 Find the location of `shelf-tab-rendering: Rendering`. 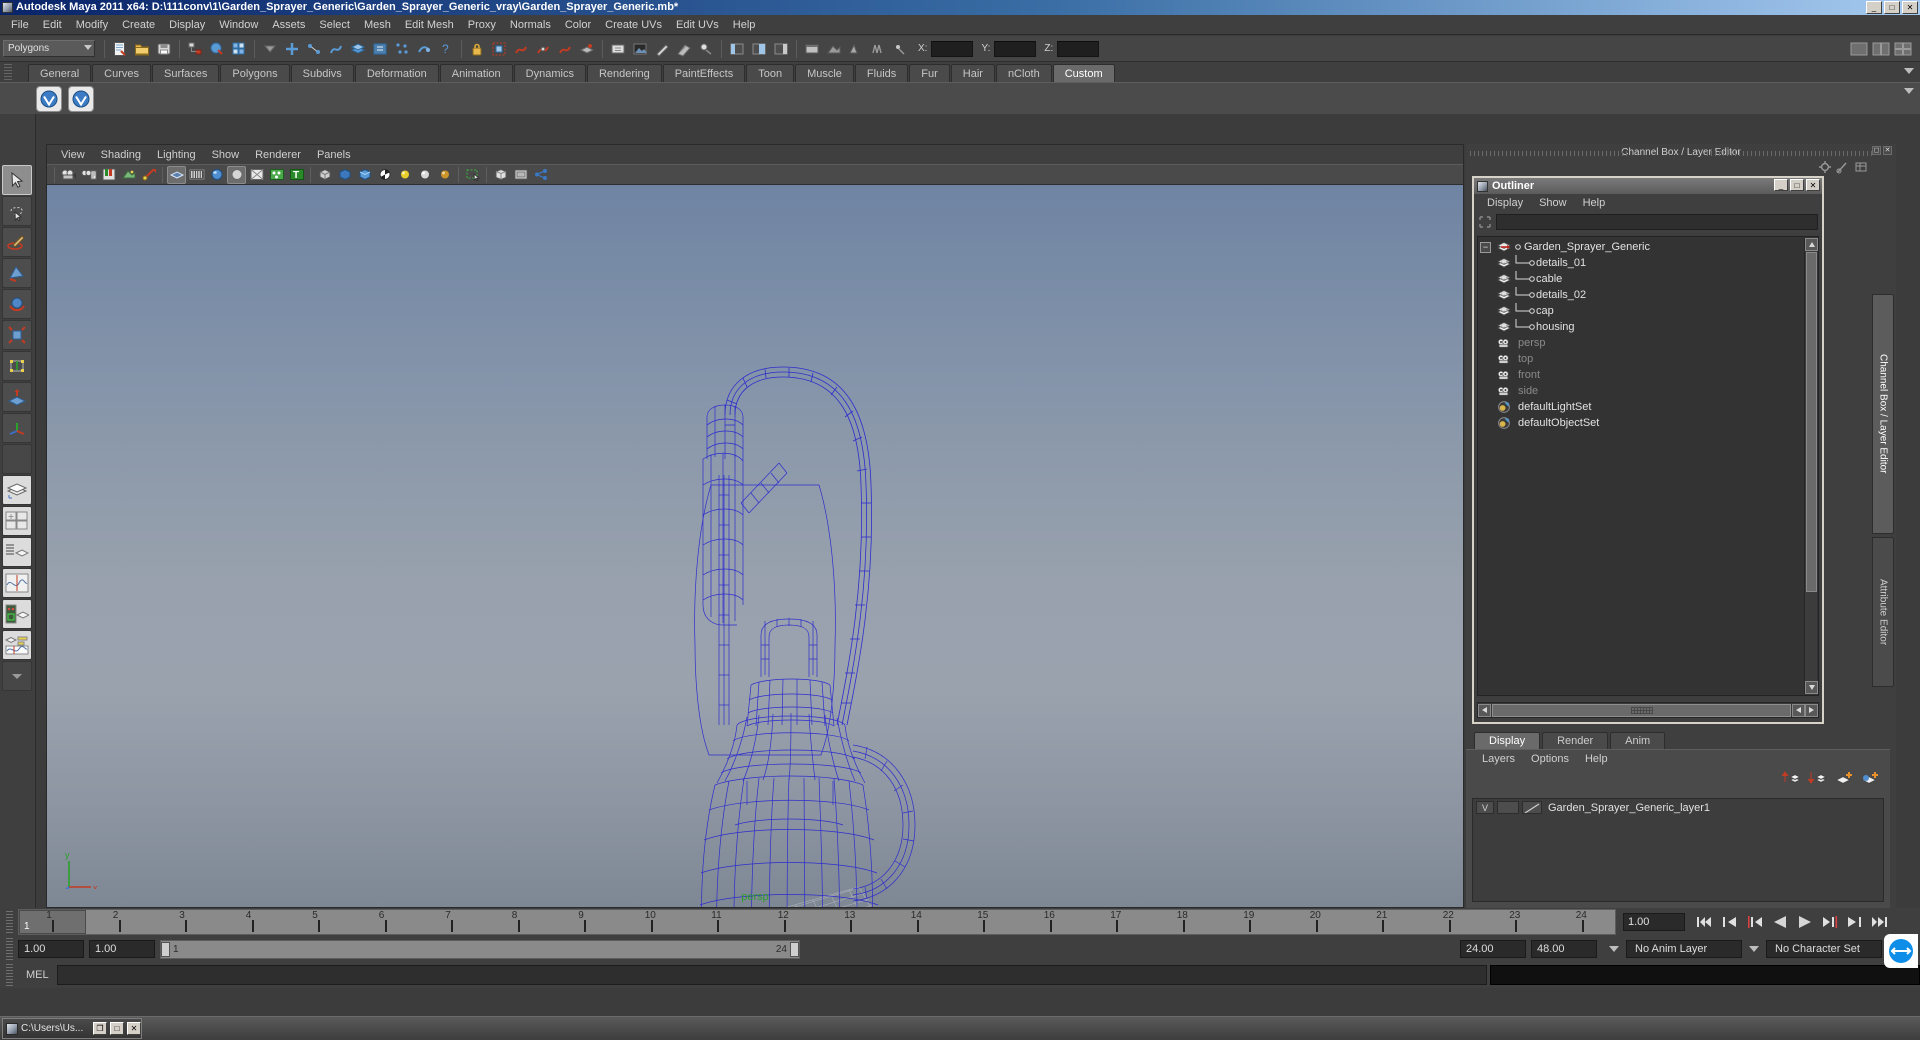

shelf-tab-rendering: Rendering is located at coordinates (624, 73).